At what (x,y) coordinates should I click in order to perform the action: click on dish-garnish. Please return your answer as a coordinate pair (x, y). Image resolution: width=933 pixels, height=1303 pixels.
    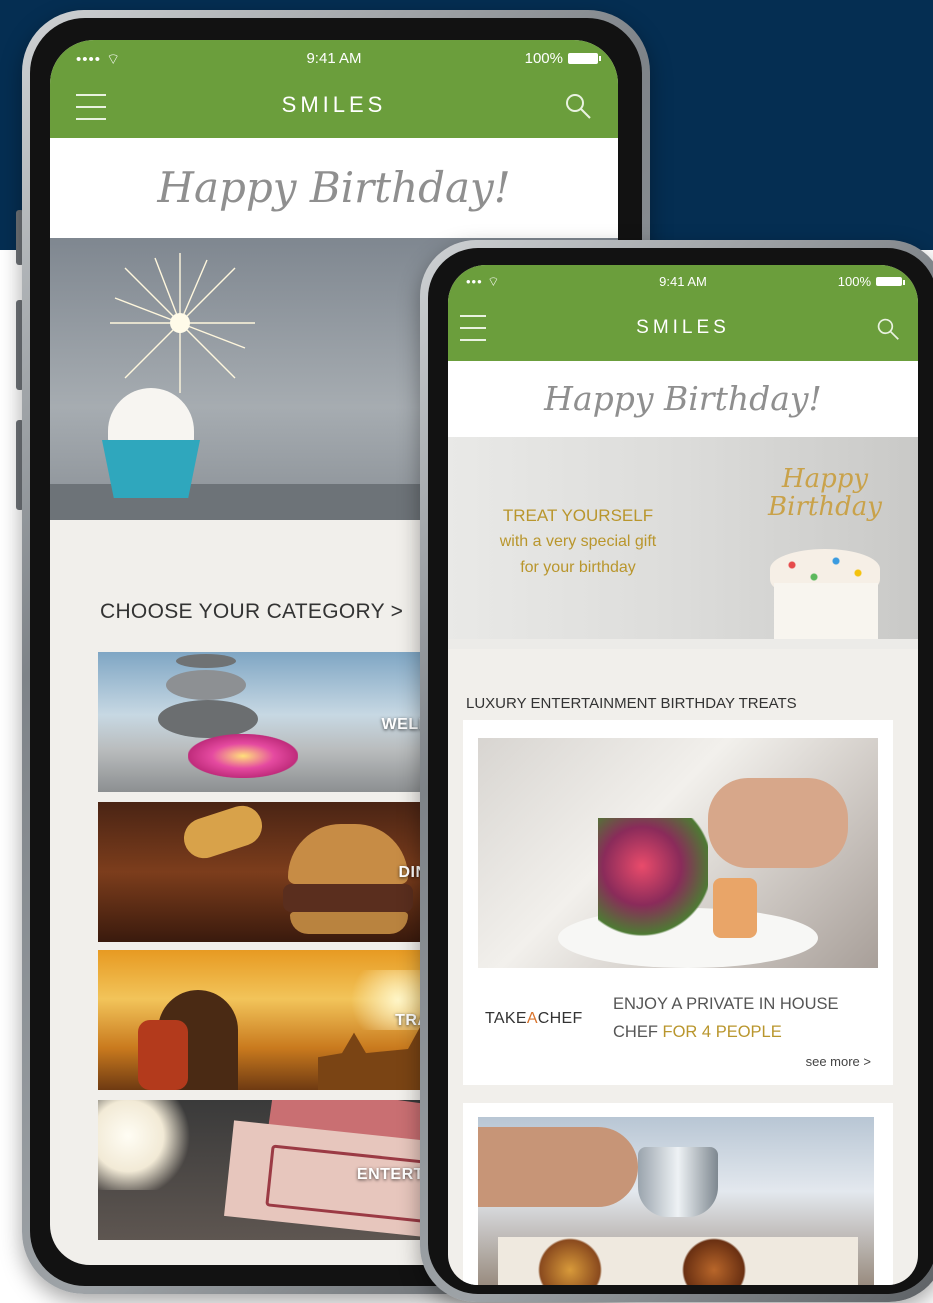
    Looking at the image, I should click on (653, 878).